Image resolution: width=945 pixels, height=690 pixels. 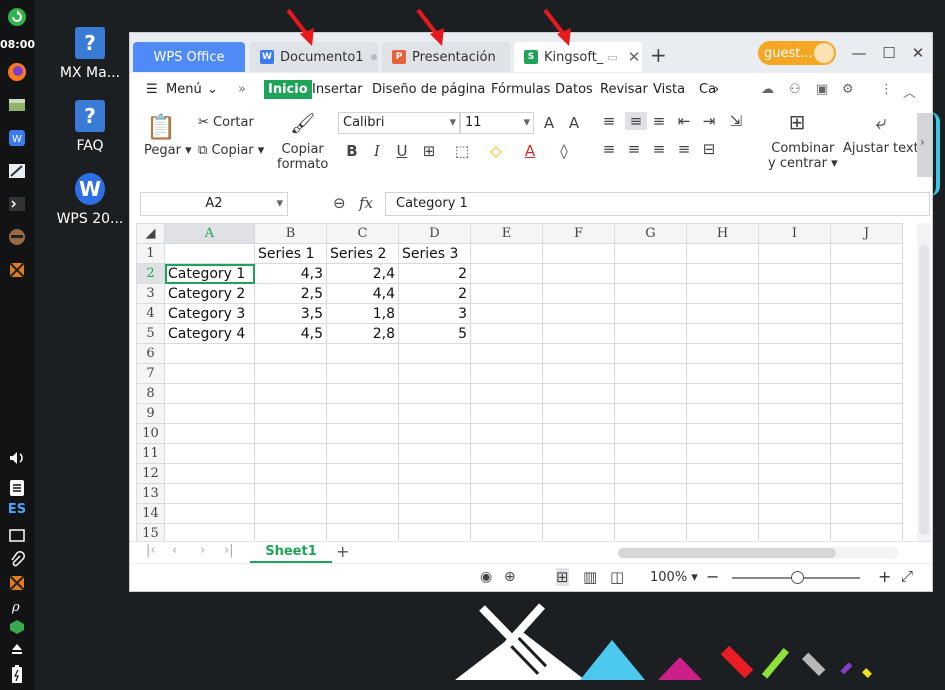 What do you see at coordinates (168, 150) in the screenshot?
I see `paste-button: Pegar ▾` at bounding box center [168, 150].